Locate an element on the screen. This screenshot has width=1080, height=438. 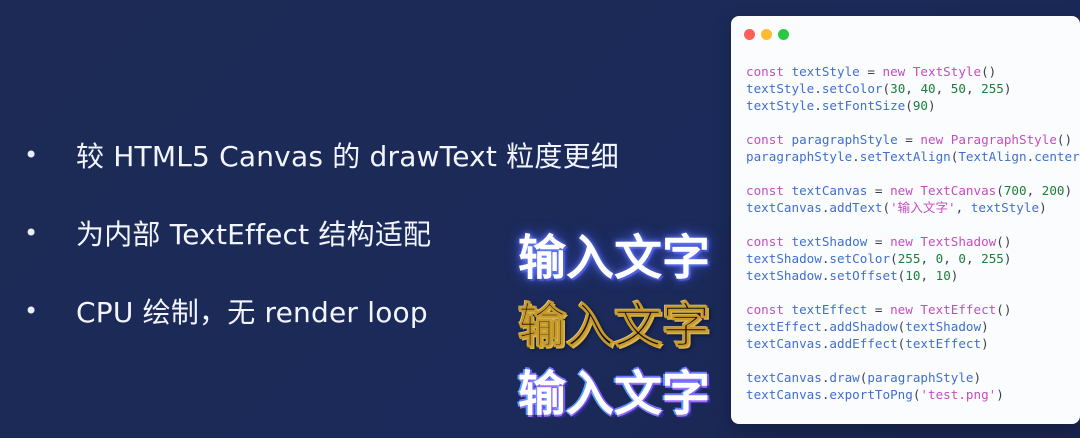
code-token: addShadow is located at coordinates (863, 326).